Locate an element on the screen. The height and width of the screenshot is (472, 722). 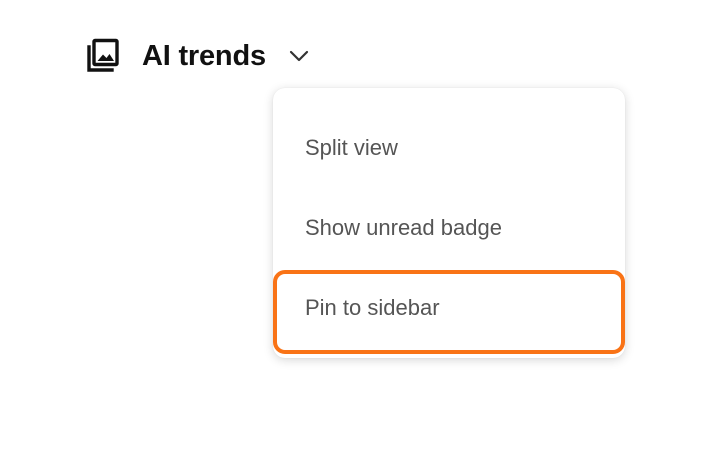
photo-library-icon is located at coordinates (101, 56).